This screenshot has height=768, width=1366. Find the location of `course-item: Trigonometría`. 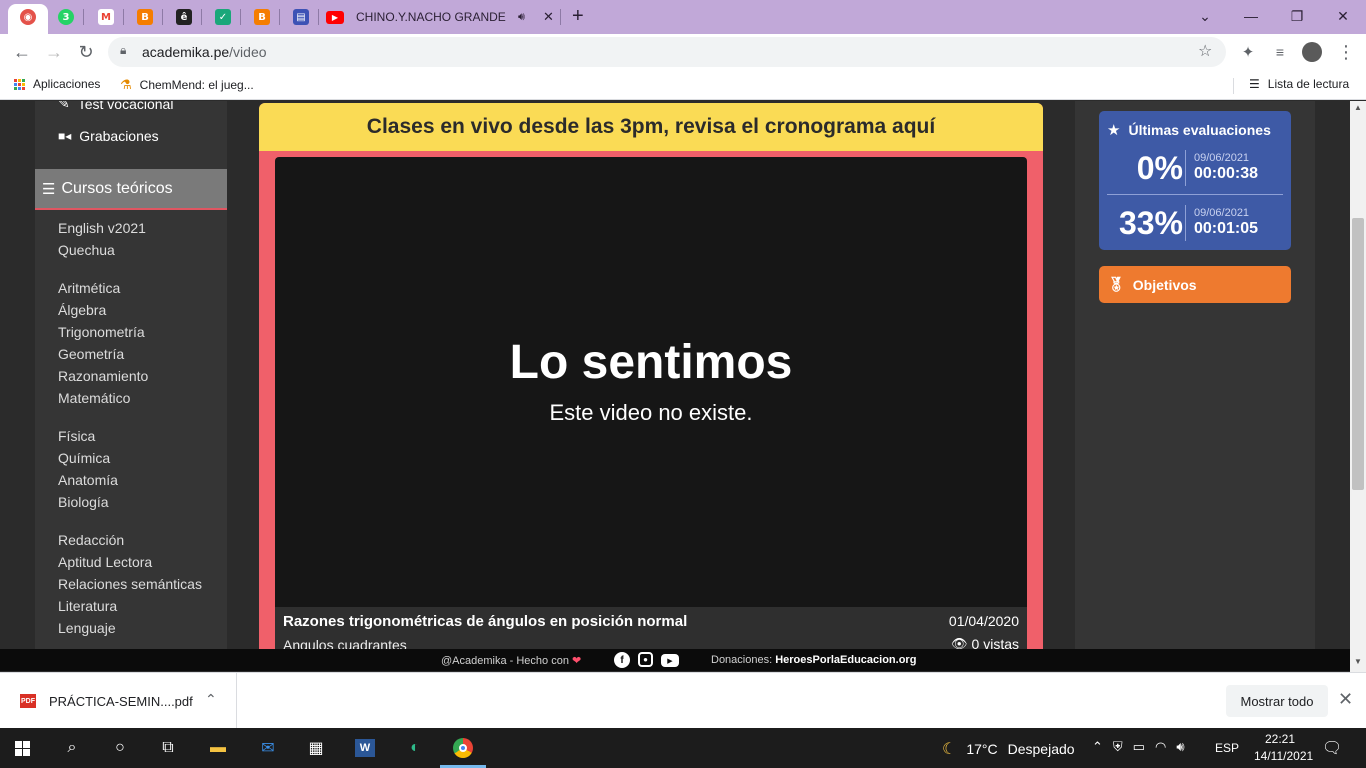

course-item: Trigonometría is located at coordinates (101, 332).